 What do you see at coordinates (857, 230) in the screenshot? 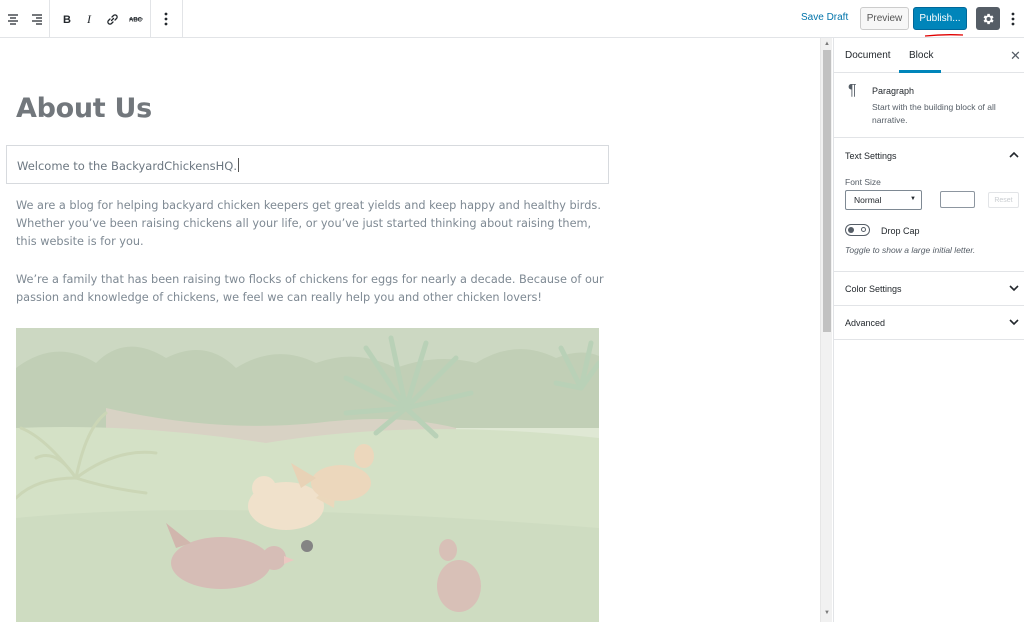
I see `drop-cap-toggle` at bounding box center [857, 230].